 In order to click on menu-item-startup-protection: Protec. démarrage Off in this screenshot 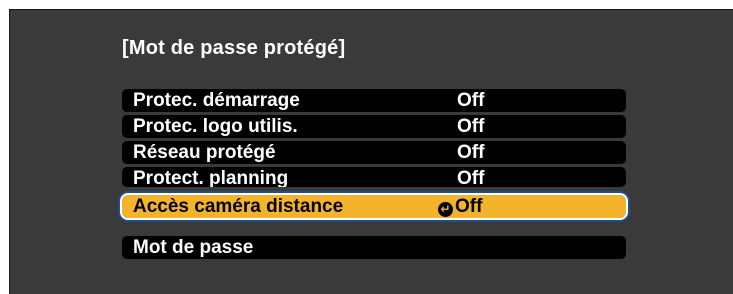, I will do `click(374, 100)`.